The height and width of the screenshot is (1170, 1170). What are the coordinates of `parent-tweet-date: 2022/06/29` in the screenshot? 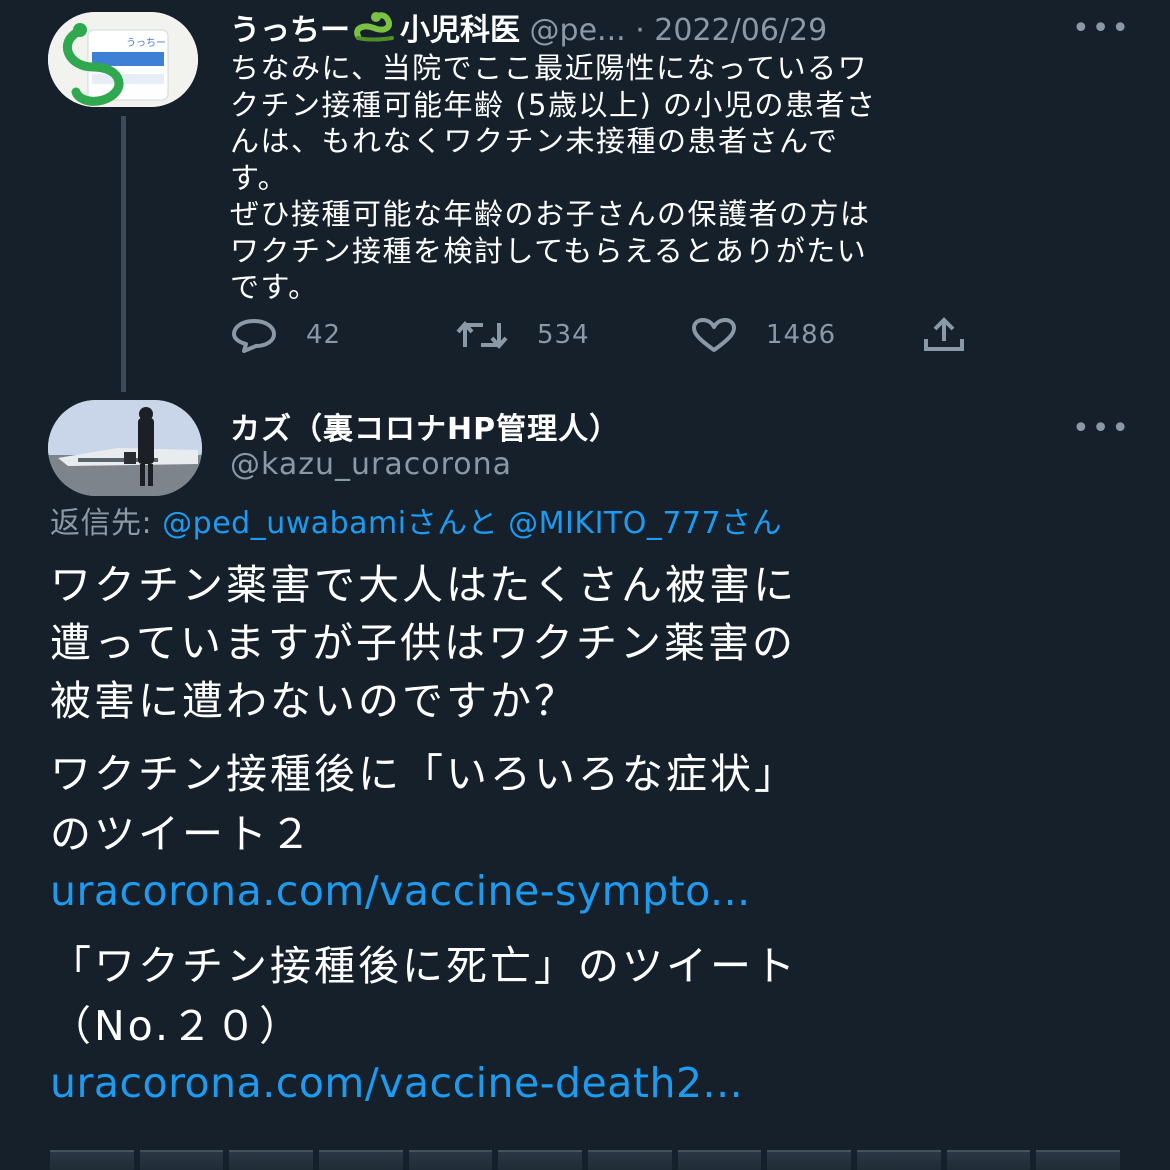 It's located at (740, 30).